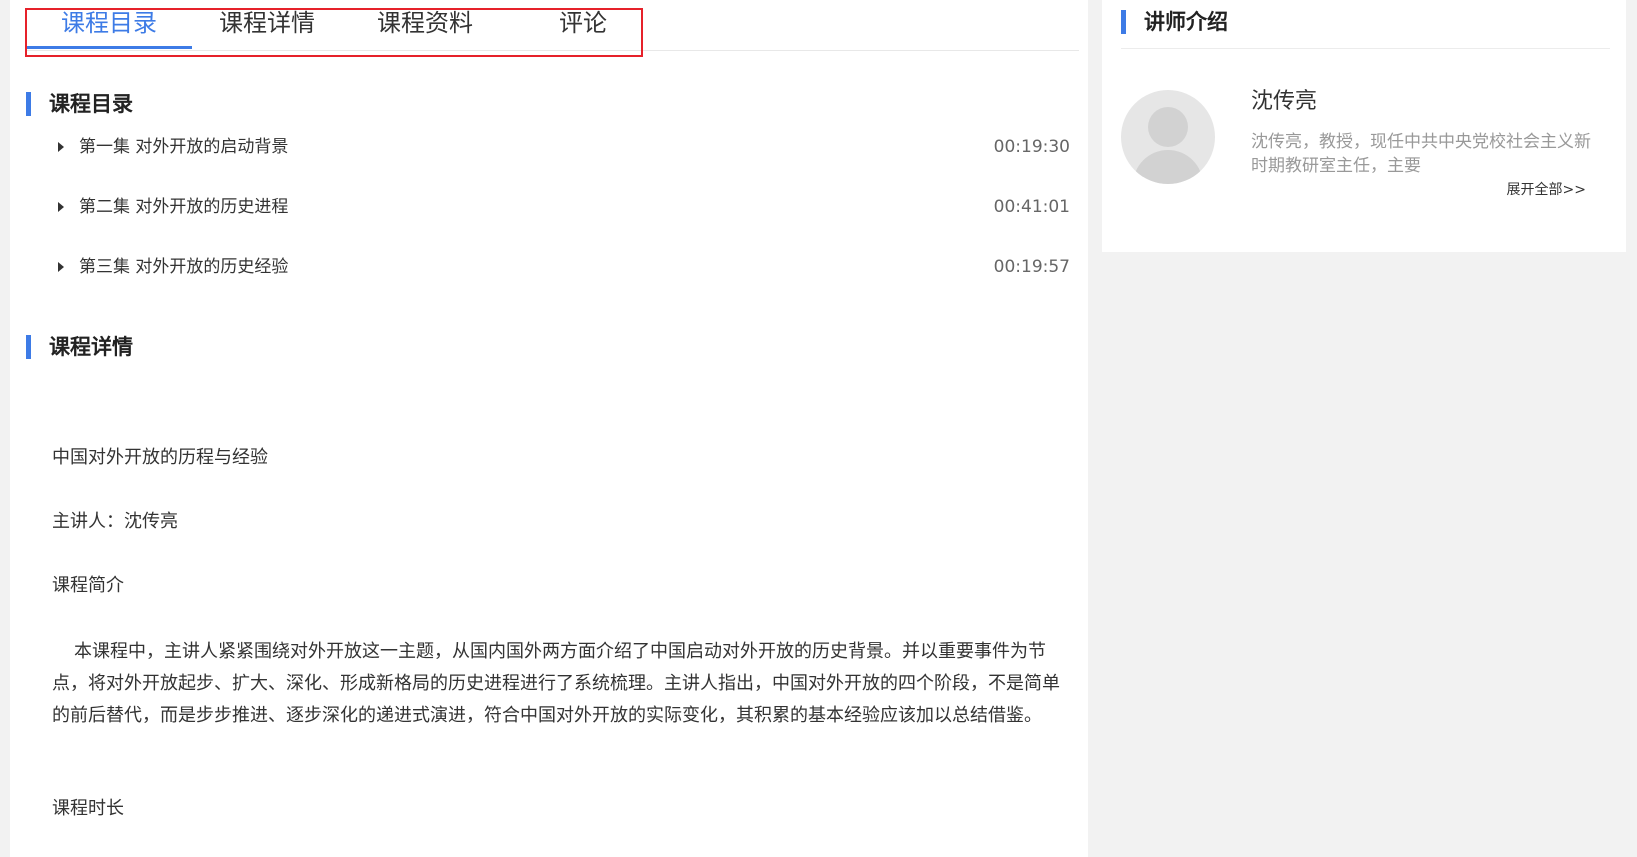 The width and height of the screenshot is (1637, 857). What do you see at coordinates (583, 24) in the screenshot?
I see `tab-comments: 评论` at bounding box center [583, 24].